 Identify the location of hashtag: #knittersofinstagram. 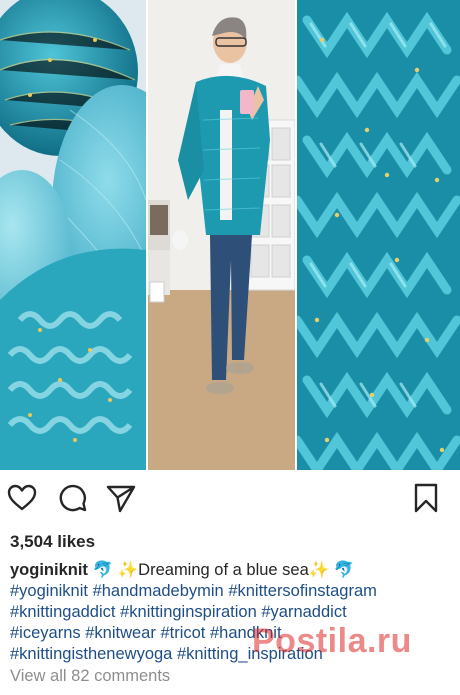
(302, 591).